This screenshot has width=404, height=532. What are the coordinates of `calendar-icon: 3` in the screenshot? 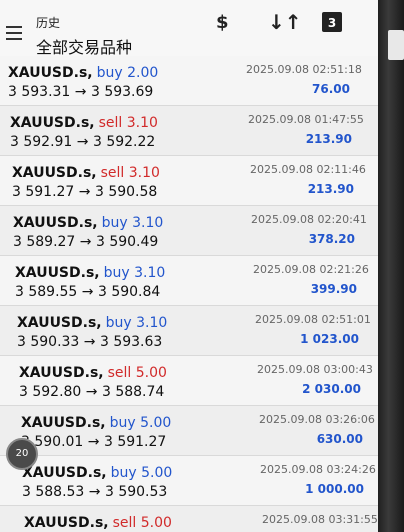 It's located at (332, 22).